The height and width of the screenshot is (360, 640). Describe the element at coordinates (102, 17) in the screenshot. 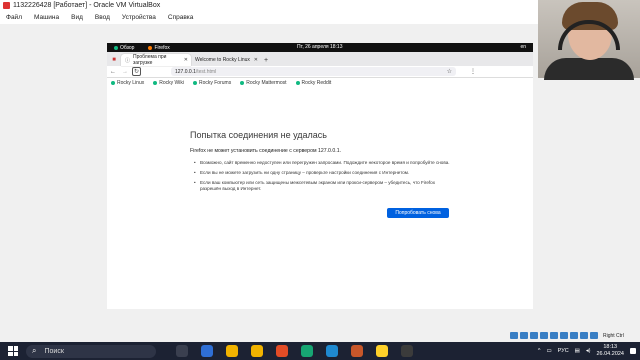

I see `menu-input: Ввод` at that location.